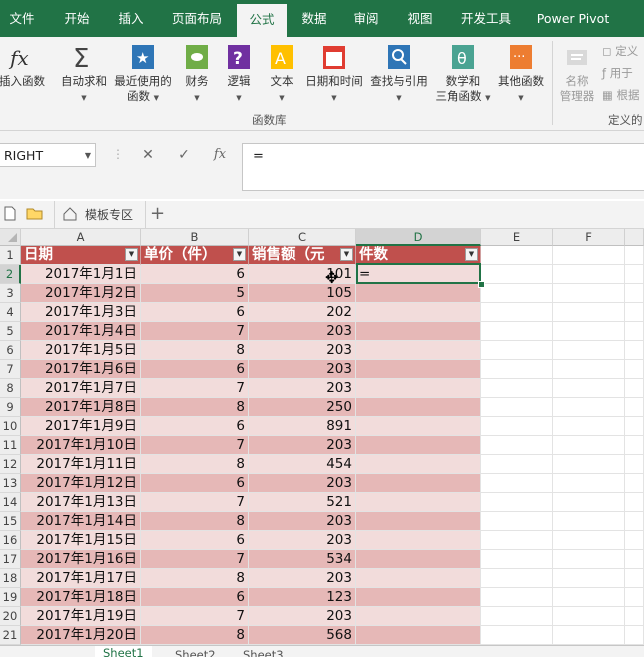  Describe the element at coordinates (10, 407) in the screenshot. I see `row-header: 9` at that location.